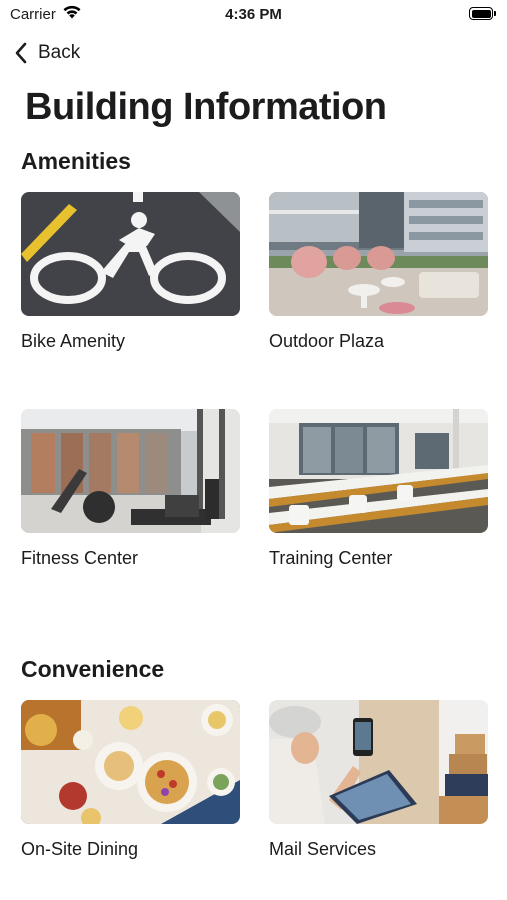 The width and height of the screenshot is (507, 900). I want to click on card-training-center: Training Center, so click(378, 489).